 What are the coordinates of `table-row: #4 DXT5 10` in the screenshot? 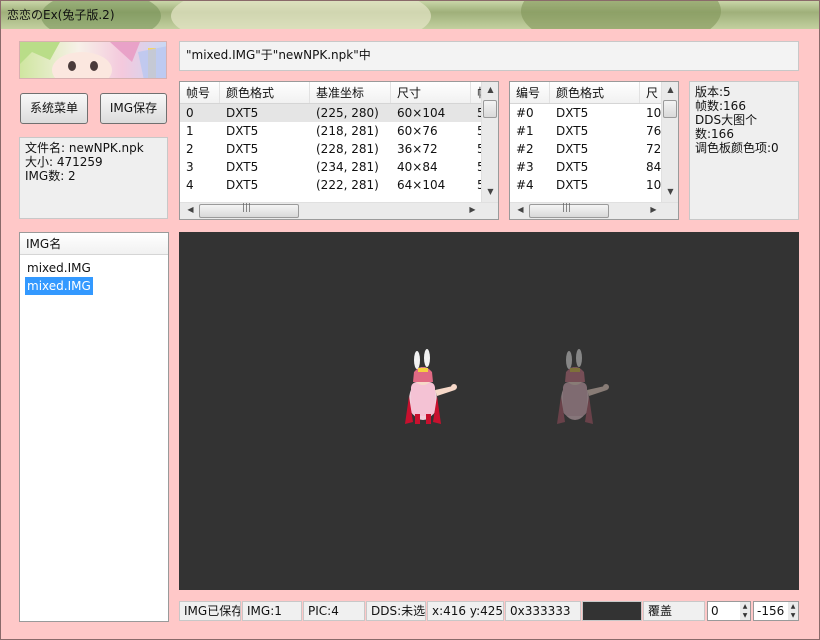 It's located at (586, 185).